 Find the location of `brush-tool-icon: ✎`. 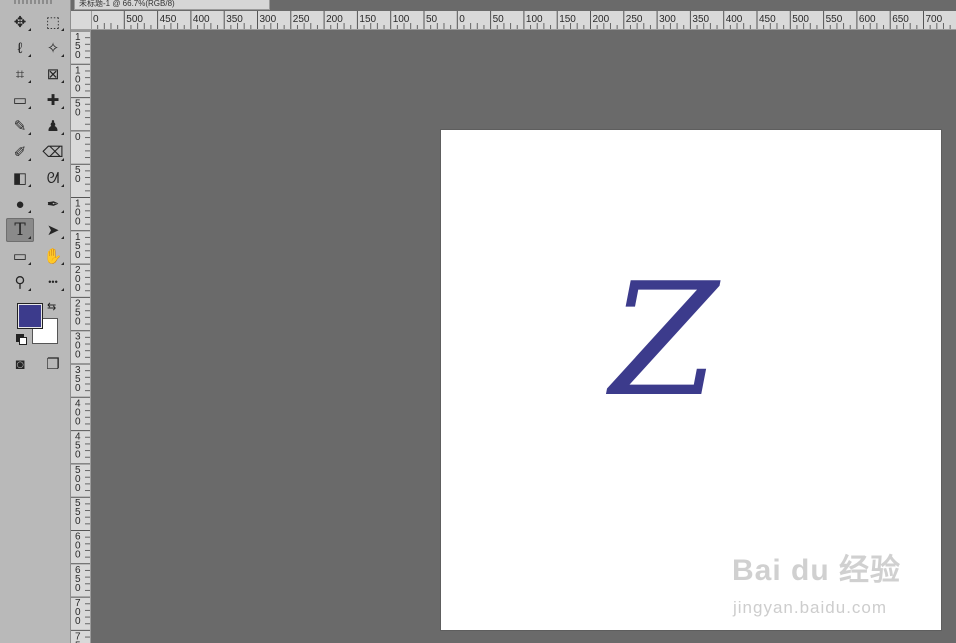

brush-tool-icon: ✎ is located at coordinates (20, 126).